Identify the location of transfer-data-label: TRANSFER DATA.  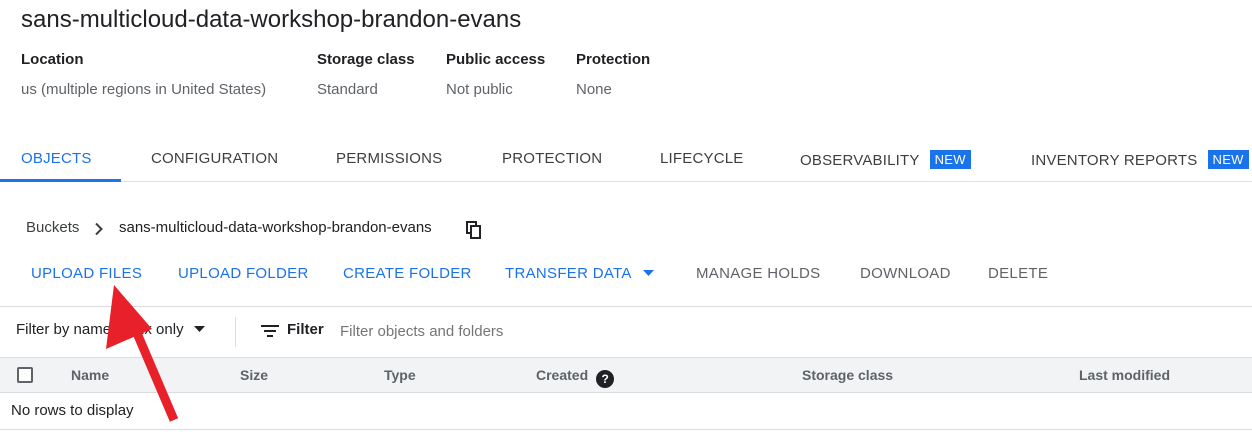
(568, 273).